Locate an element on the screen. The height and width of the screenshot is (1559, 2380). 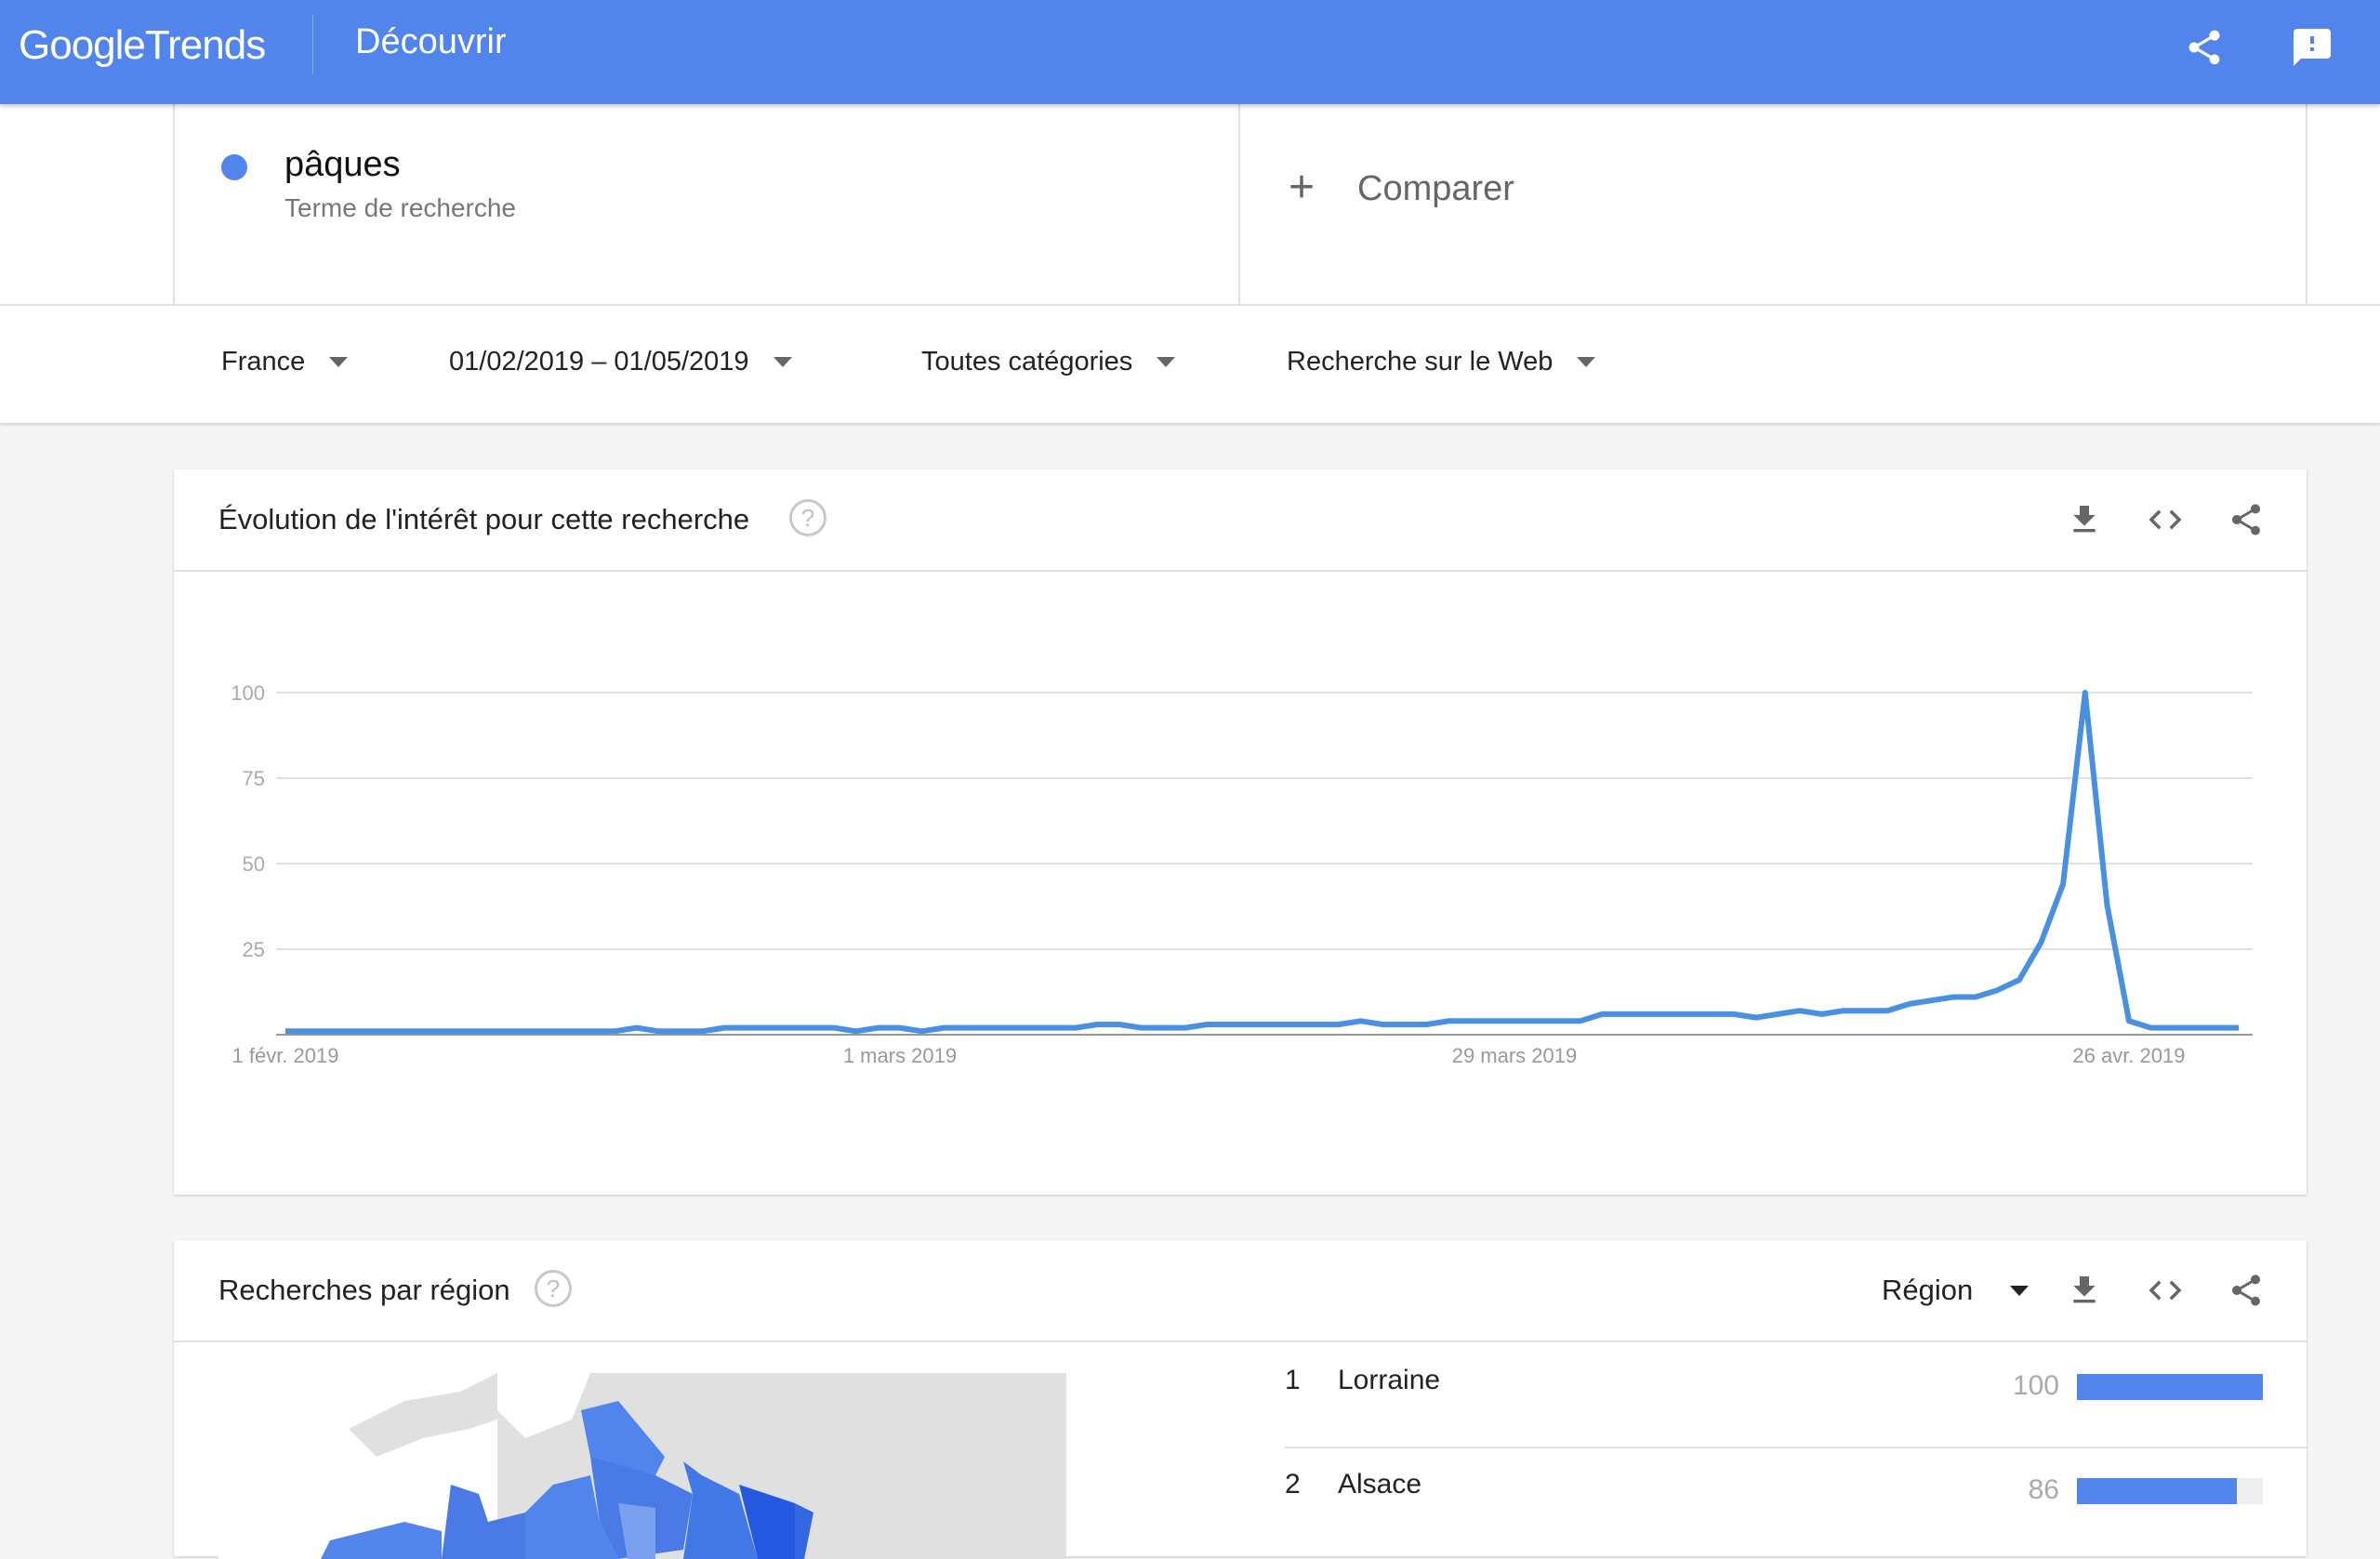
term-color-dot is located at coordinates (234, 167).